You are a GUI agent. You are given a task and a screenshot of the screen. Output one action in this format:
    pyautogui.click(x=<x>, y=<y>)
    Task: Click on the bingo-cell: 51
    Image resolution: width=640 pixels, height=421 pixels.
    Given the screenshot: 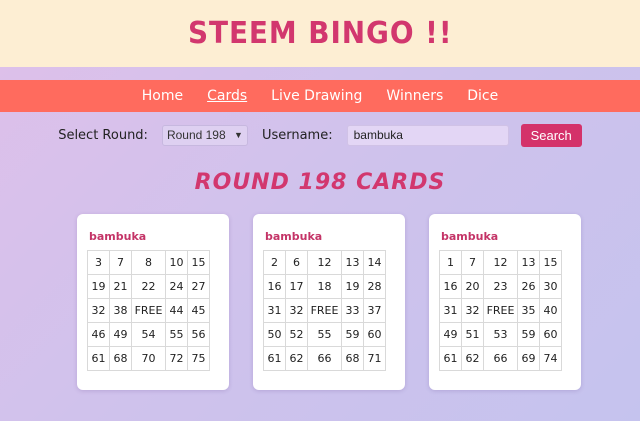 What is the action you would take?
    pyautogui.click(x=473, y=335)
    